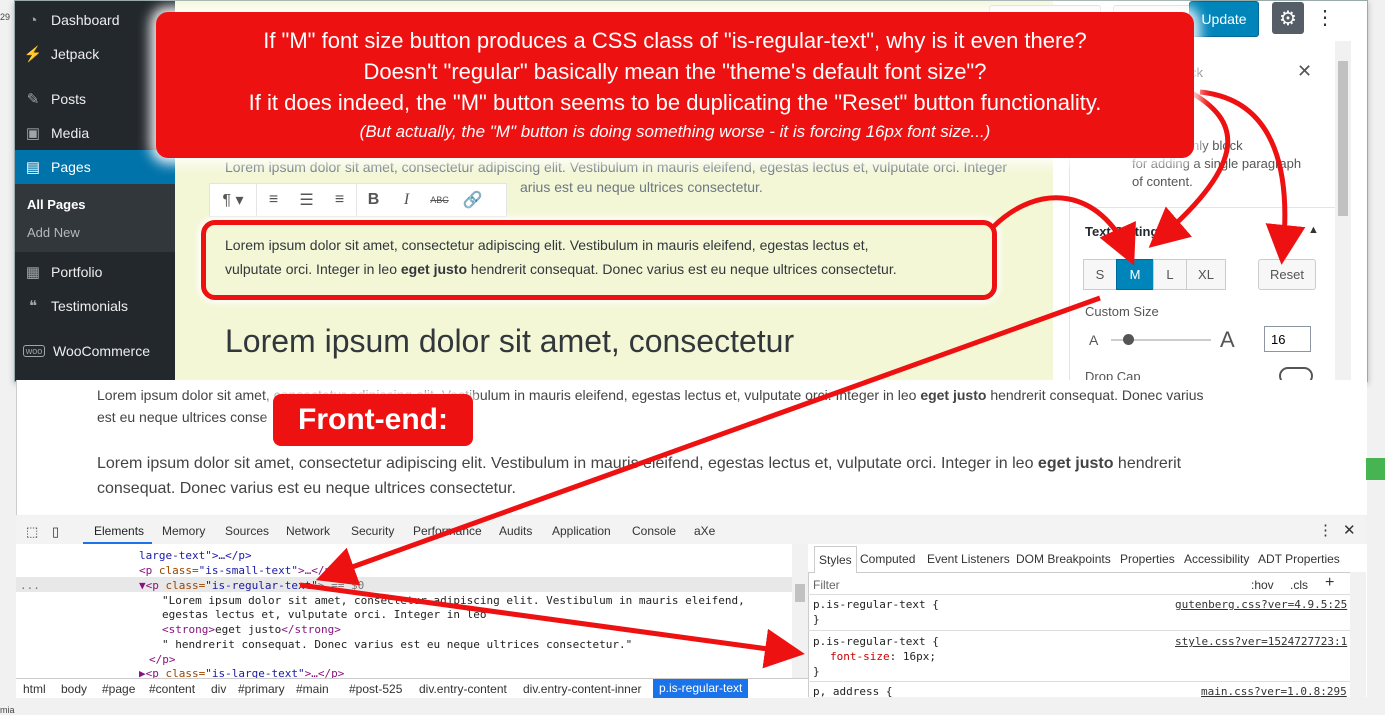 The width and height of the screenshot is (1385, 715). Describe the element at coordinates (472, 200) in the screenshot. I see `link-icon: 🔗` at that location.